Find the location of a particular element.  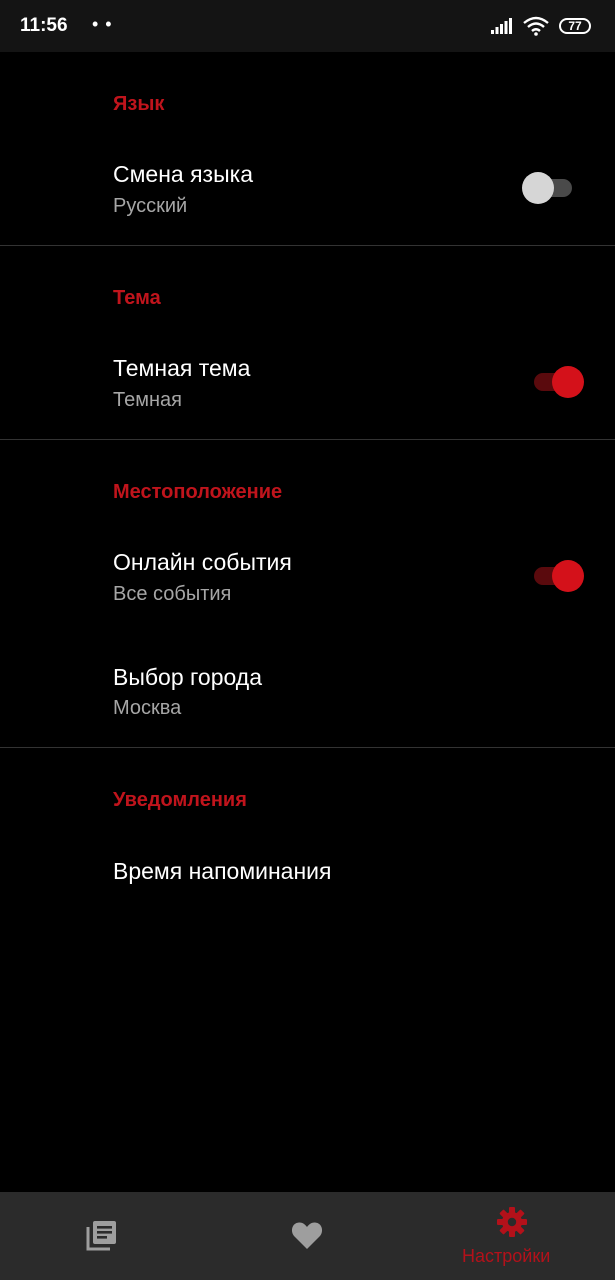

heart-icon is located at coordinates (307, 1235).